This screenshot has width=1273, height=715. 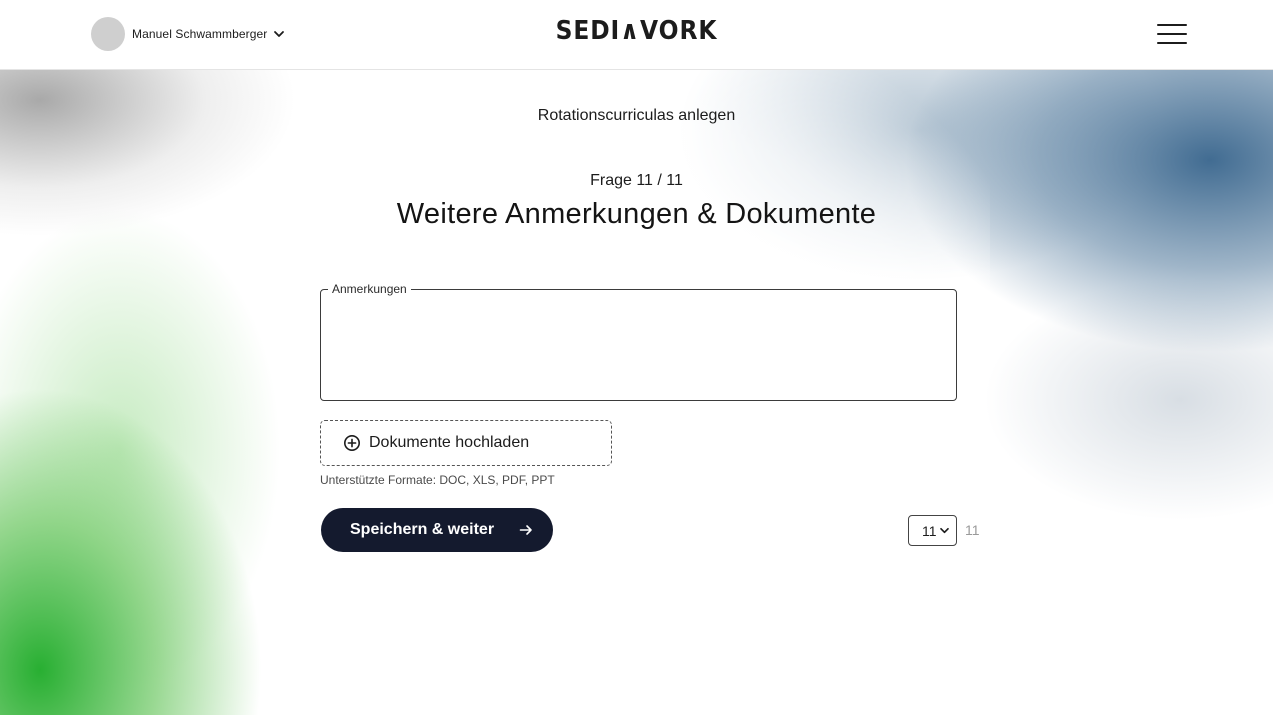 I want to click on page-title: Rotationscurriculas anlegen, so click(x=636, y=115).